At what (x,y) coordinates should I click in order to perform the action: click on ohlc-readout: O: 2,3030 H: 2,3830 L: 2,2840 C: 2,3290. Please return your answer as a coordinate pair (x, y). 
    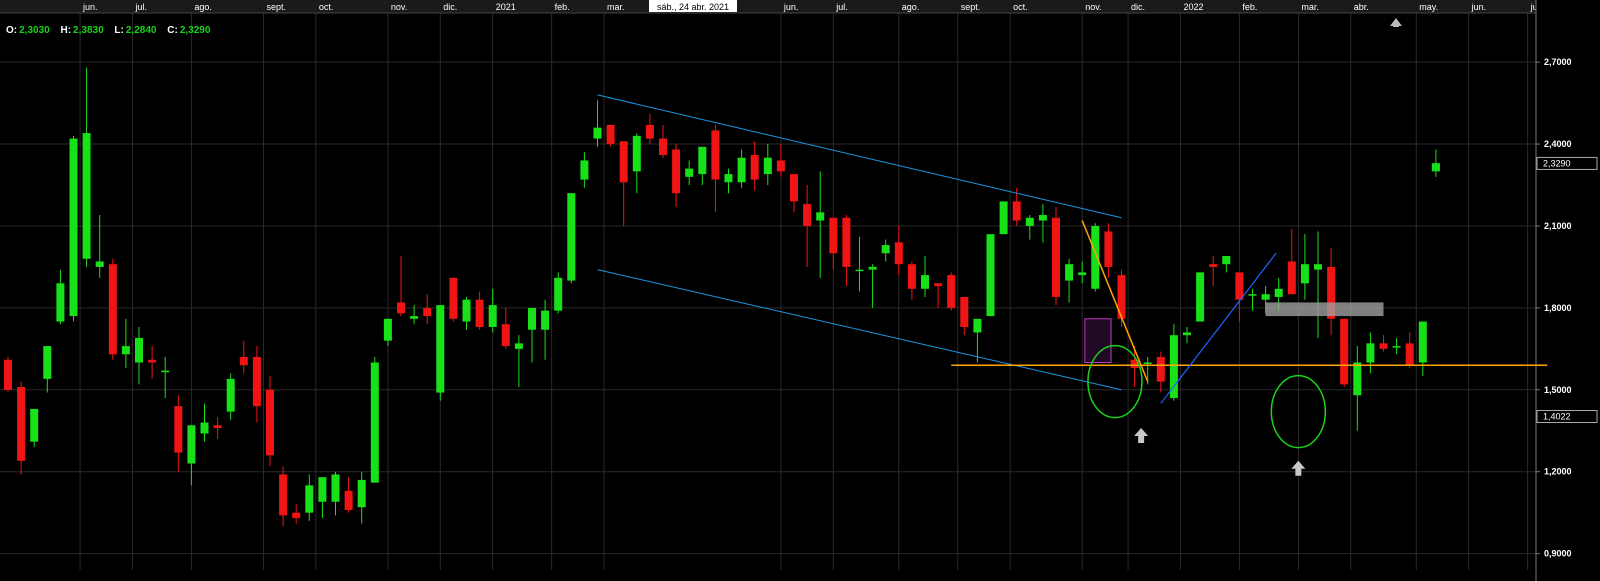
    Looking at the image, I should click on (112, 30).